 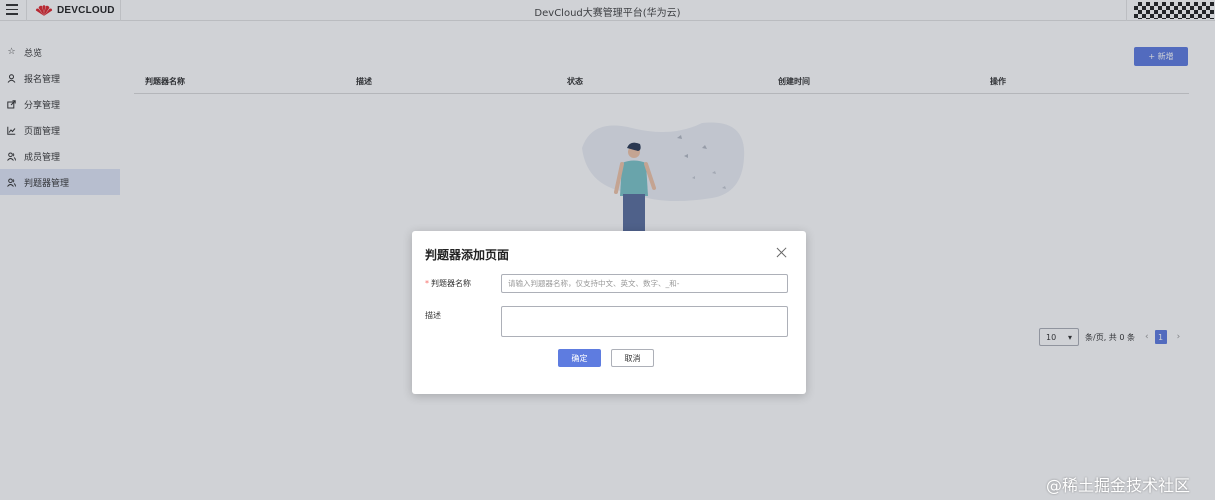 I want to click on close-icon, so click(x=782, y=252).